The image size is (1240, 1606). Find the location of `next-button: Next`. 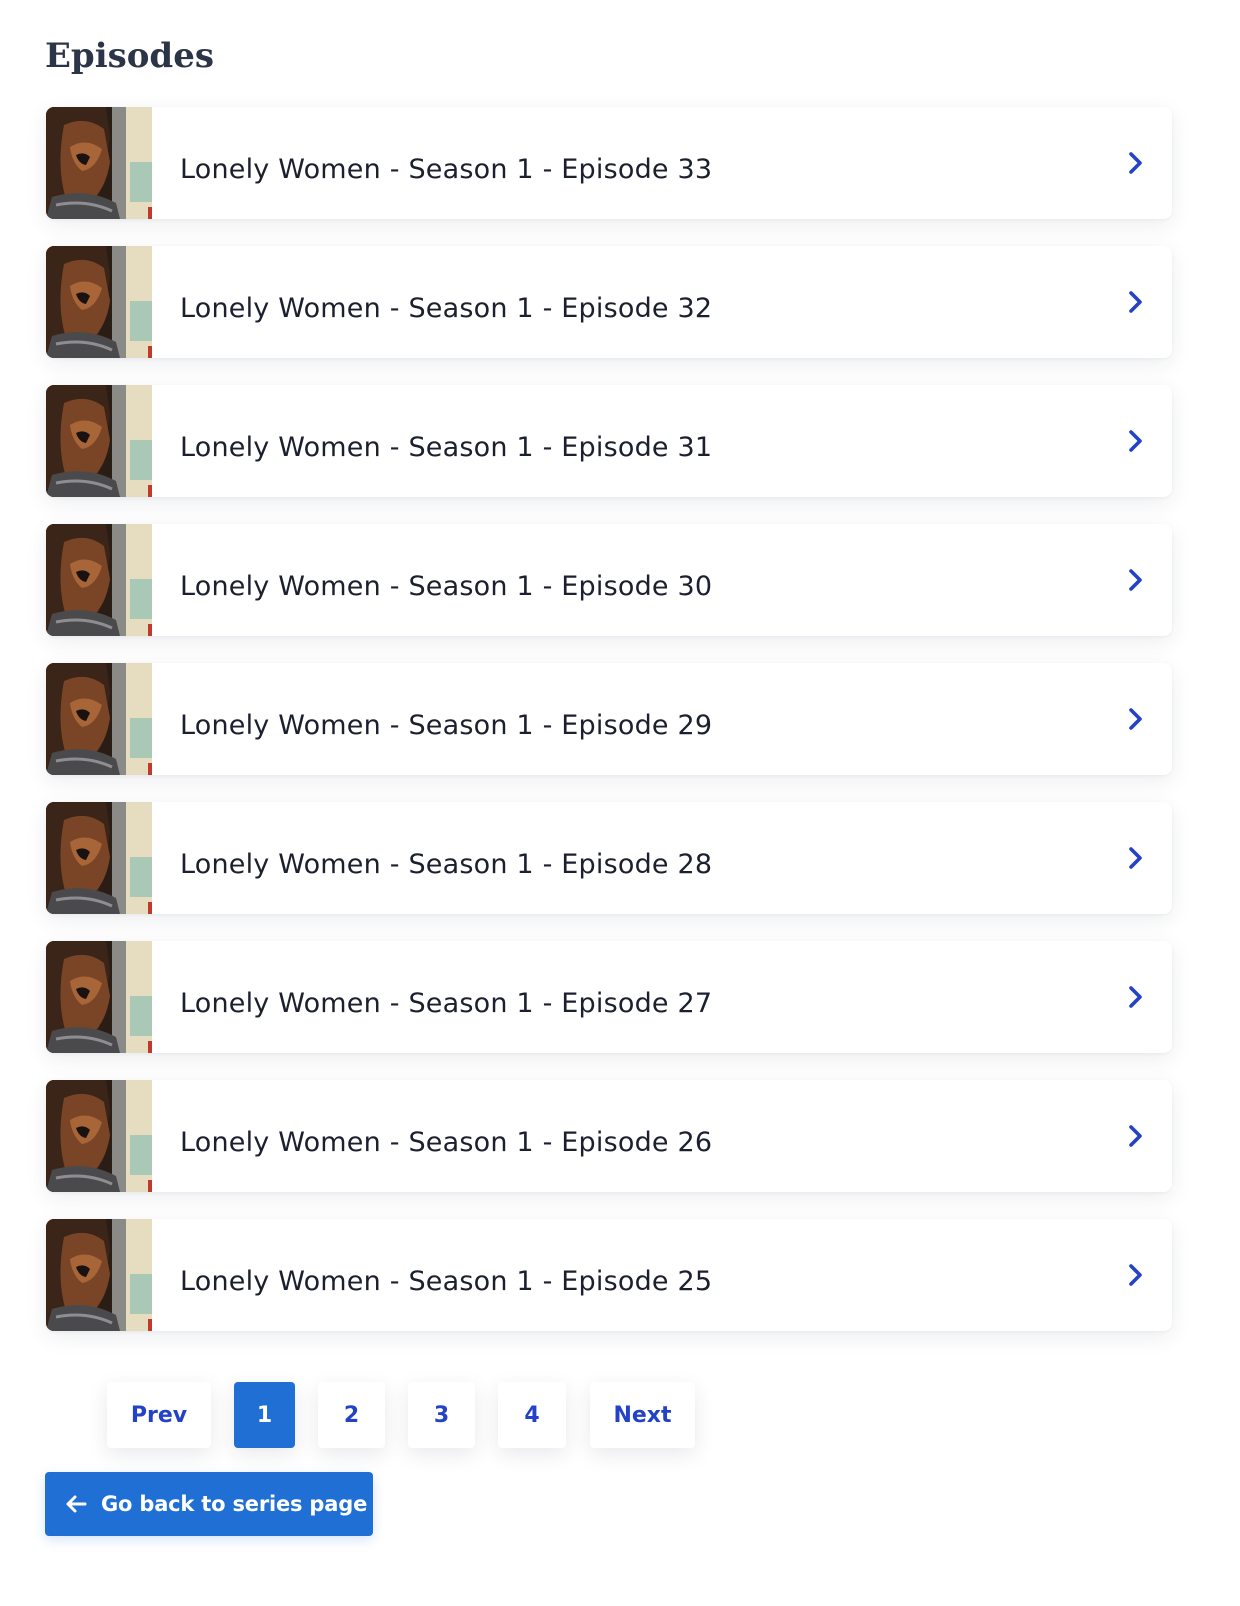

next-button: Next is located at coordinates (642, 1415).